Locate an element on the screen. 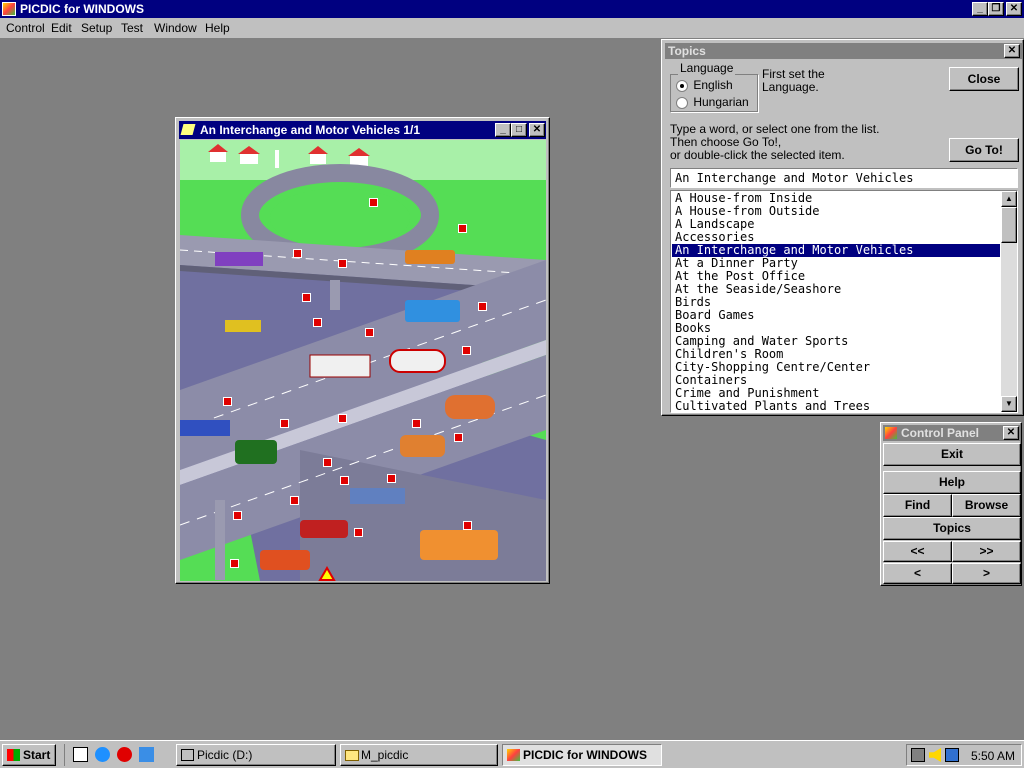 Image resolution: width=1024 pixels, height=768 pixels. task-picdic-windows: PICDIC for WINDOWS is located at coordinates (582, 755).